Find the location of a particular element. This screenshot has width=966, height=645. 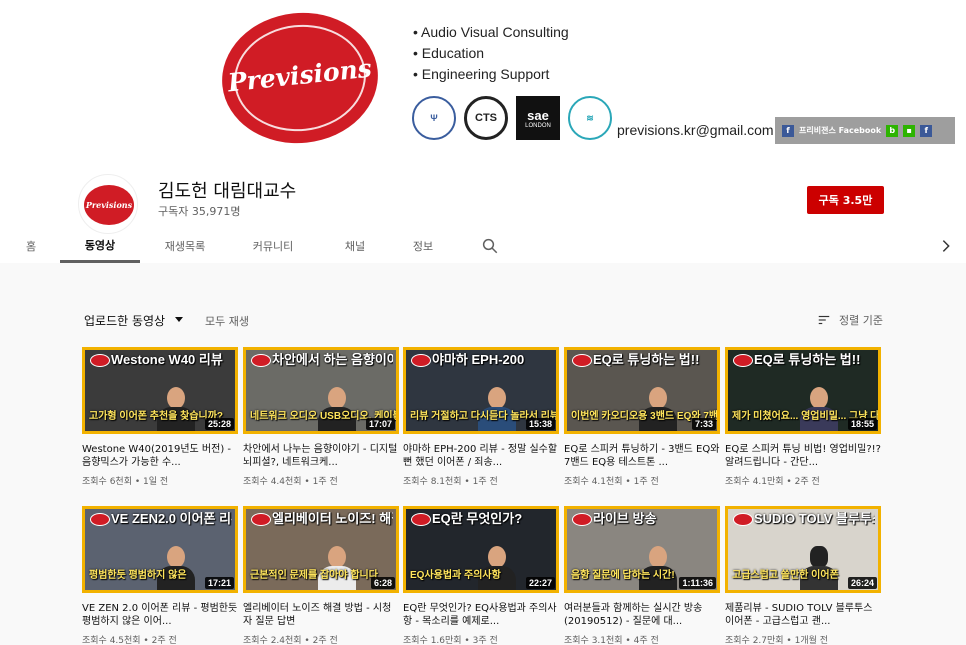

video-thumbnail: 라이브 방송 음향 질문에 답하는 시간! 1:11:36 is located at coordinates (642, 549).